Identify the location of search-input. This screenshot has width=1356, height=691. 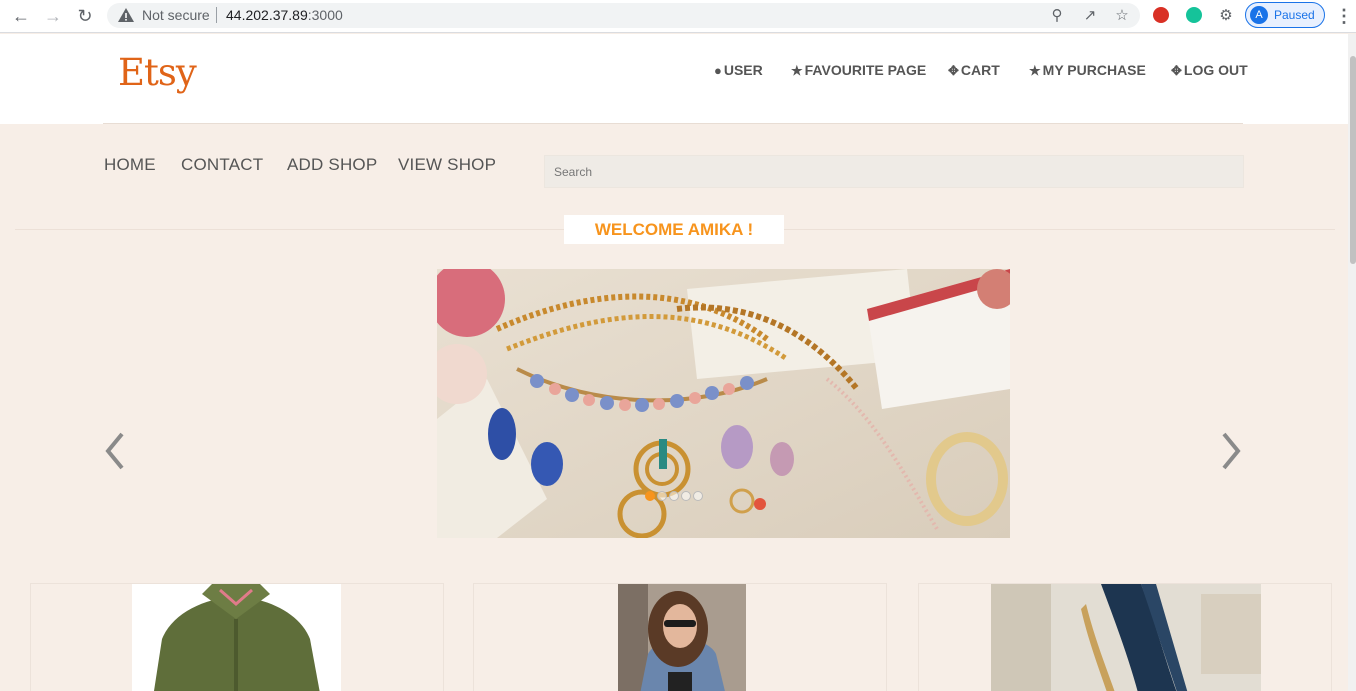
(894, 171).